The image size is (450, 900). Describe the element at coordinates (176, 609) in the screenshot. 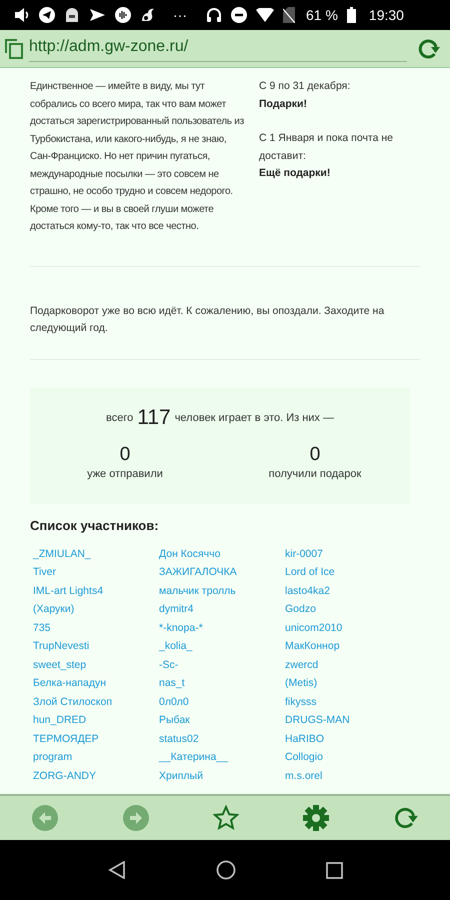

I see `participant-link: dymitr4` at that location.